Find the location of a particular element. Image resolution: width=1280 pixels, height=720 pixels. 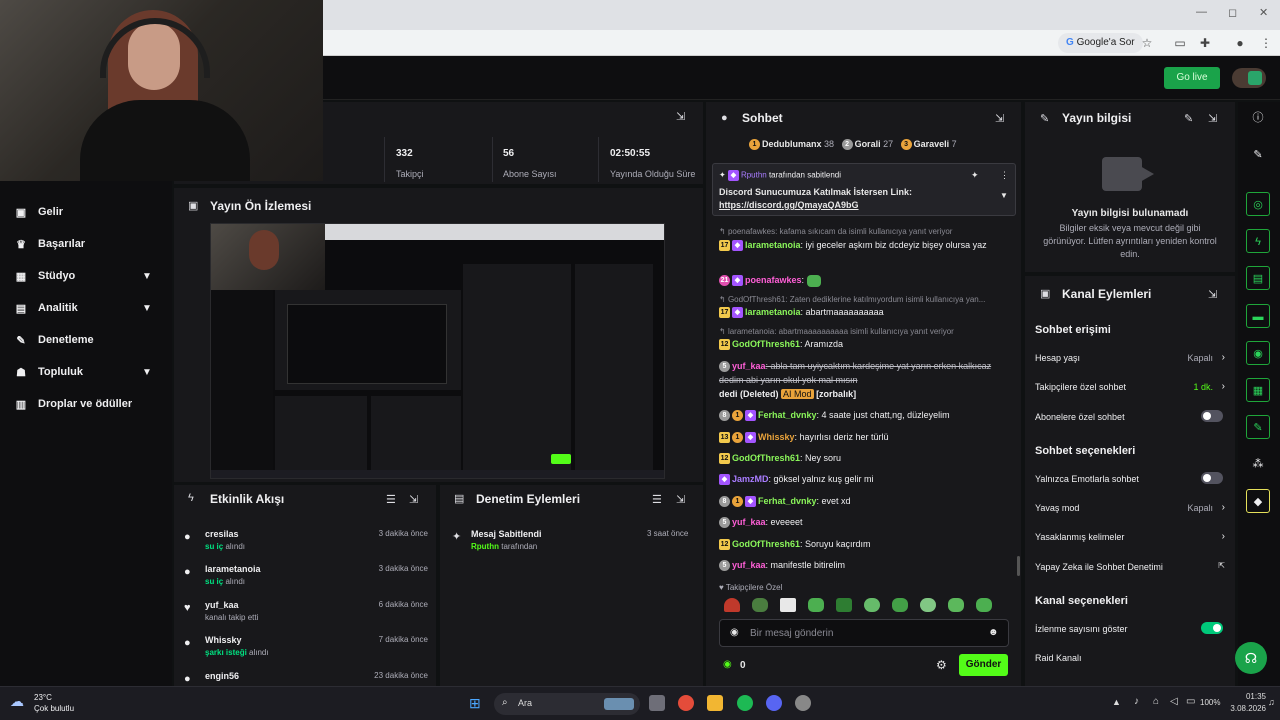

profile-avatar: ● is located at coordinates (1240, 43).